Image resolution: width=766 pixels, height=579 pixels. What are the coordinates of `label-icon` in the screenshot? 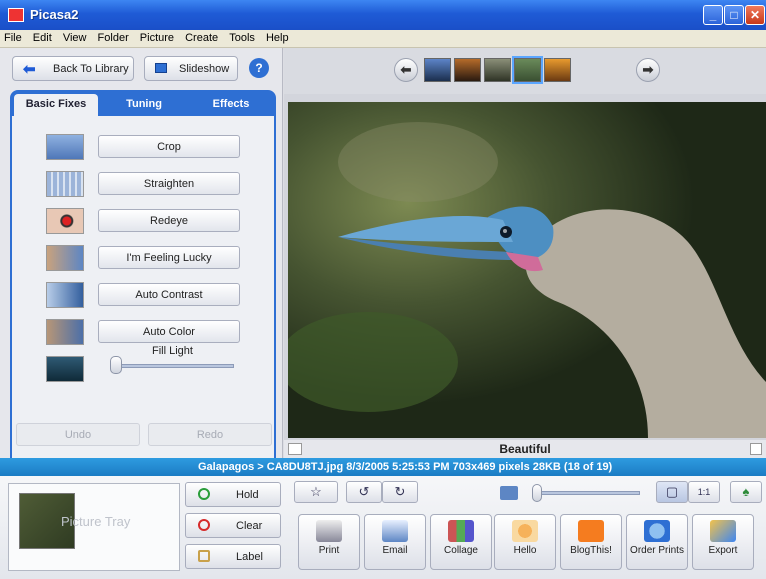 It's located at (204, 556).